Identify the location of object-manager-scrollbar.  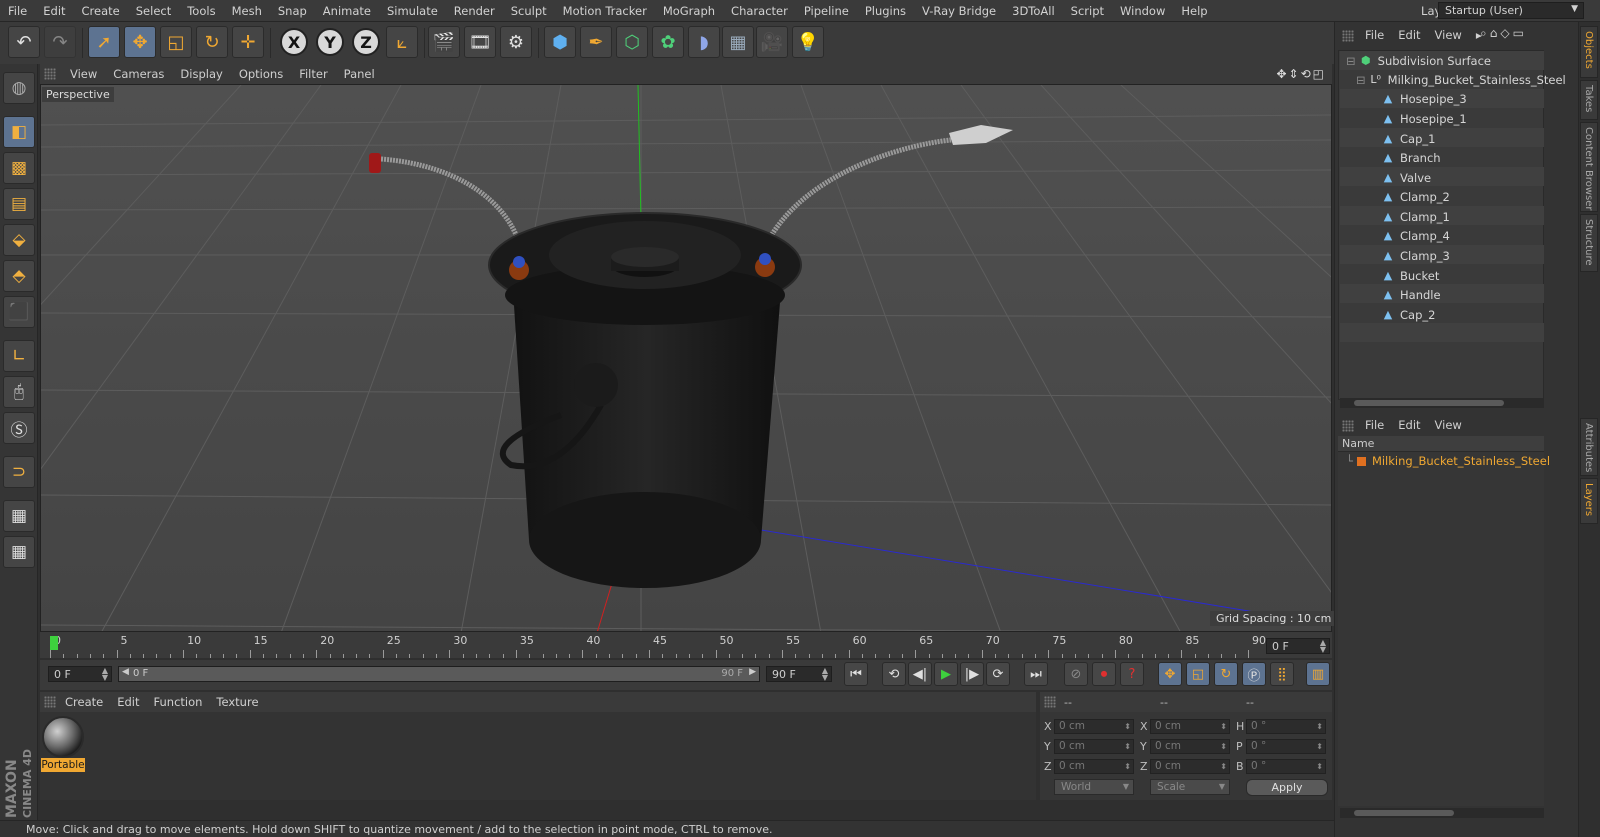
(1442, 403).